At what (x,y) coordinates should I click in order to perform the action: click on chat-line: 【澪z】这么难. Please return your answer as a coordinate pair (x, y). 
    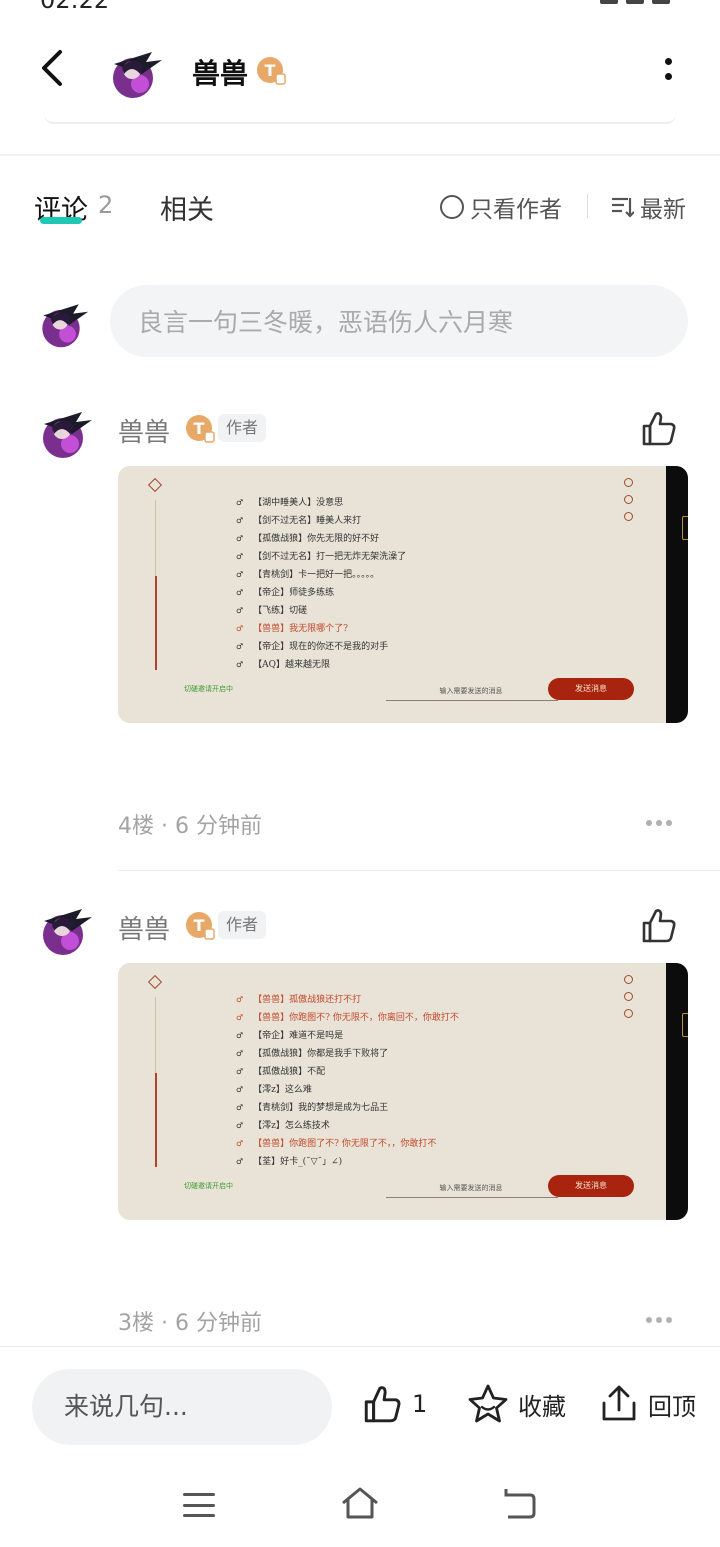
    Looking at the image, I should click on (347, 1090).